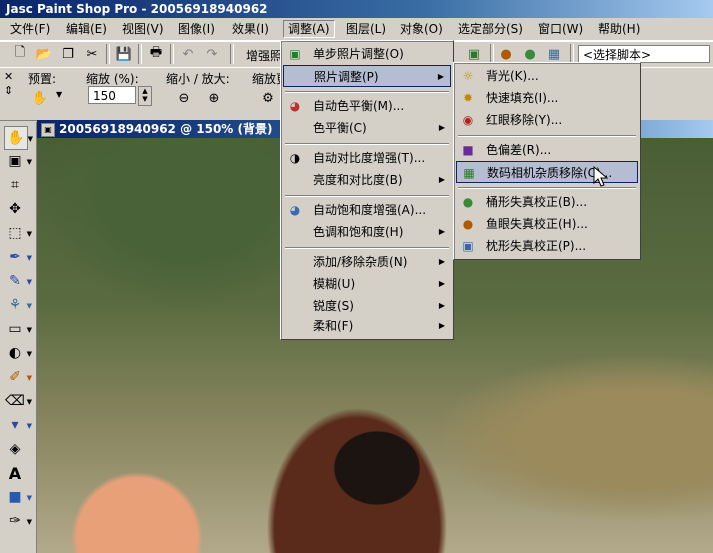 This screenshot has width=713, height=553. Describe the element at coordinates (356, 9) in the screenshot. I see `title-bar: Jasc Paint Shop Pro - 20056918940962` at that location.